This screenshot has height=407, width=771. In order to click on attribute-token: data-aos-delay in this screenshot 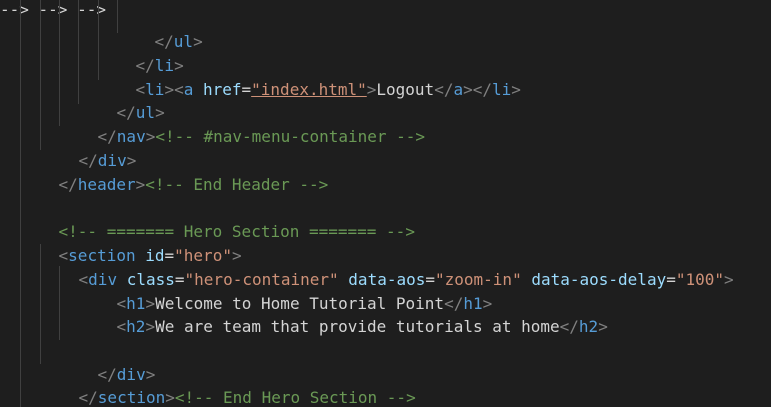, I will do `click(599, 279)`.